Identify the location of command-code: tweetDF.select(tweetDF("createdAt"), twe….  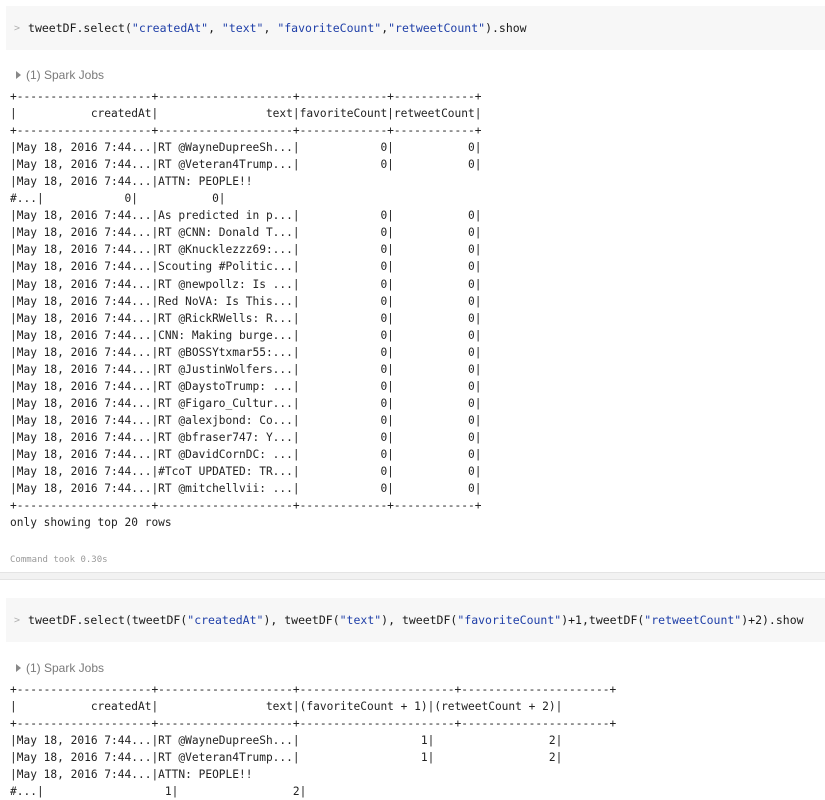
(416, 620).